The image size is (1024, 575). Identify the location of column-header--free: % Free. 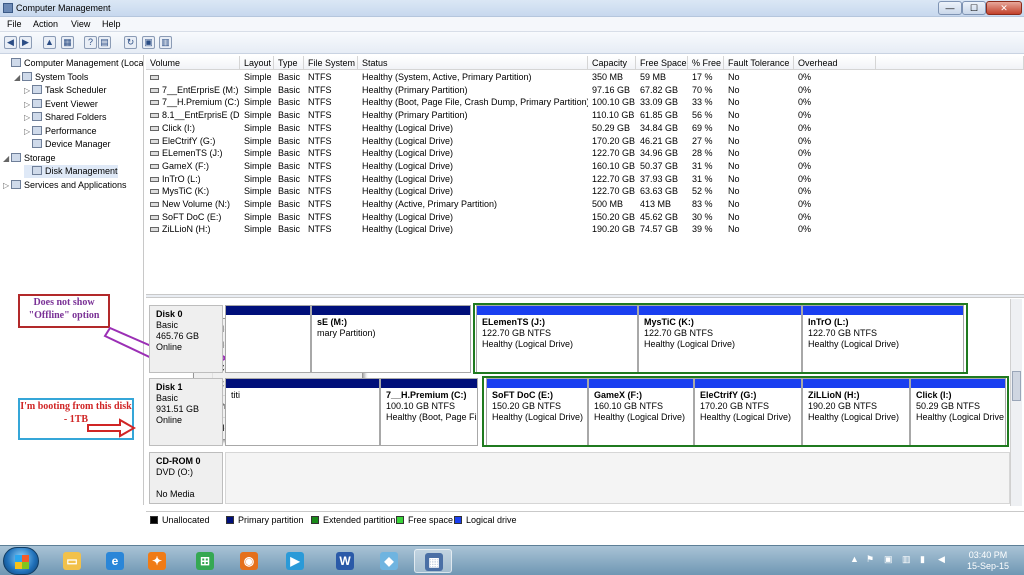
(706, 63).